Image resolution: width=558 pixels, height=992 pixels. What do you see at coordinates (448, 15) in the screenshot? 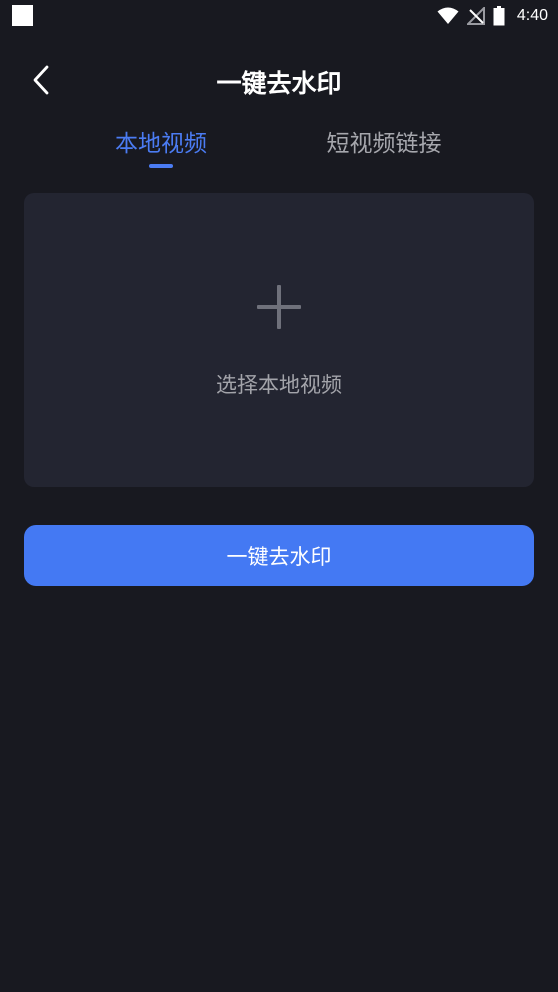
I see `wifi-icon` at bounding box center [448, 15].